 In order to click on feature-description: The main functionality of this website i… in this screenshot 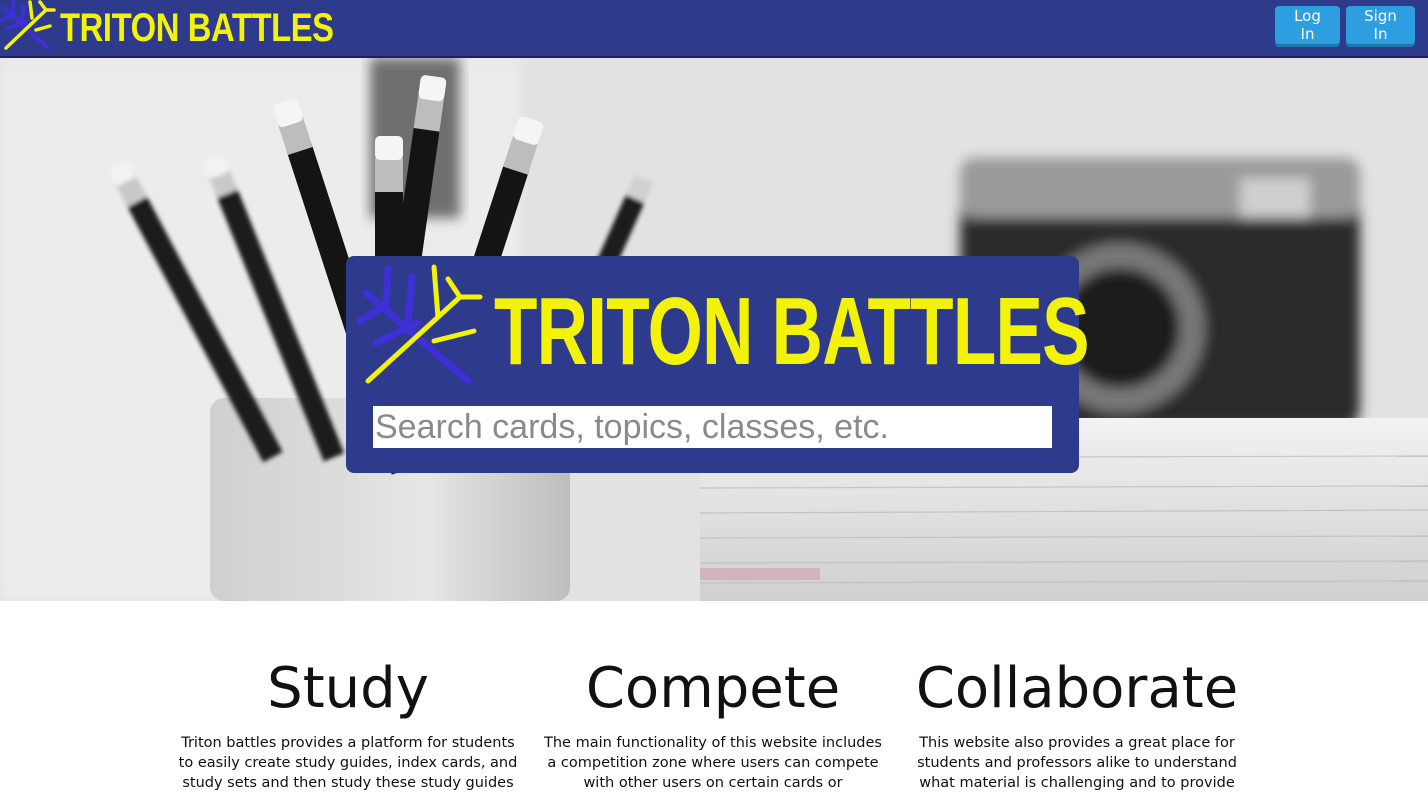, I will do `click(713, 763)`.